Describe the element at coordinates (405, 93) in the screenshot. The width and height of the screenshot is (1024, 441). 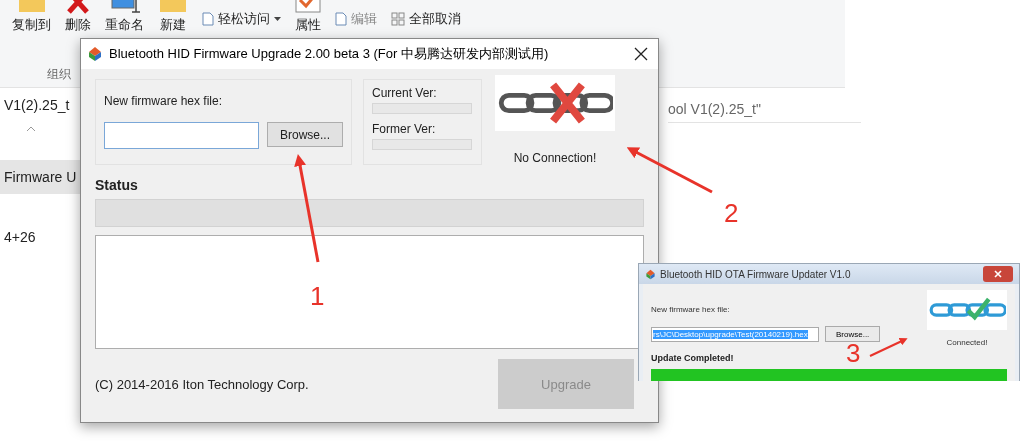
I see `field-label: Current Ver:` at that location.